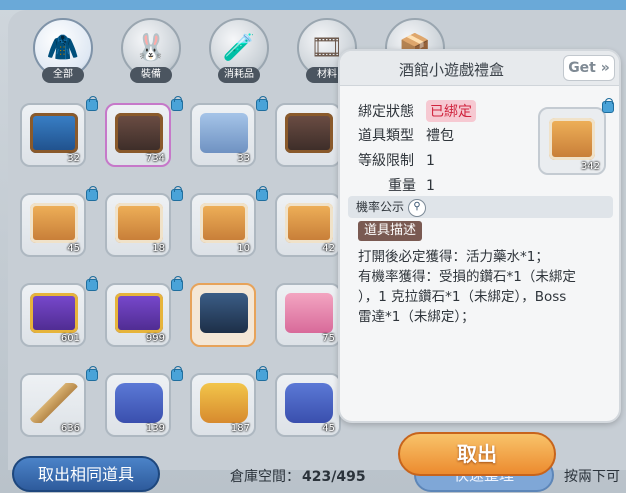 This screenshot has height=493, width=626. Describe the element at coordinates (440, 136) in the screenshot. I see `type-value: 禮包` at that location.